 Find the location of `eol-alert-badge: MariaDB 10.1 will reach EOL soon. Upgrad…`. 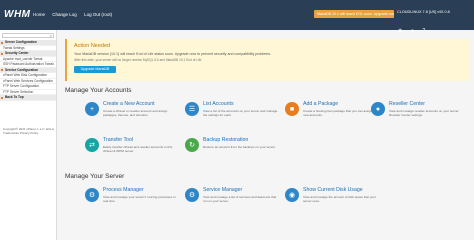

eol-alert-badge: MariaDB 10.1 will reach EOL soon. Upgrad… is located at coordinates (354, 14).